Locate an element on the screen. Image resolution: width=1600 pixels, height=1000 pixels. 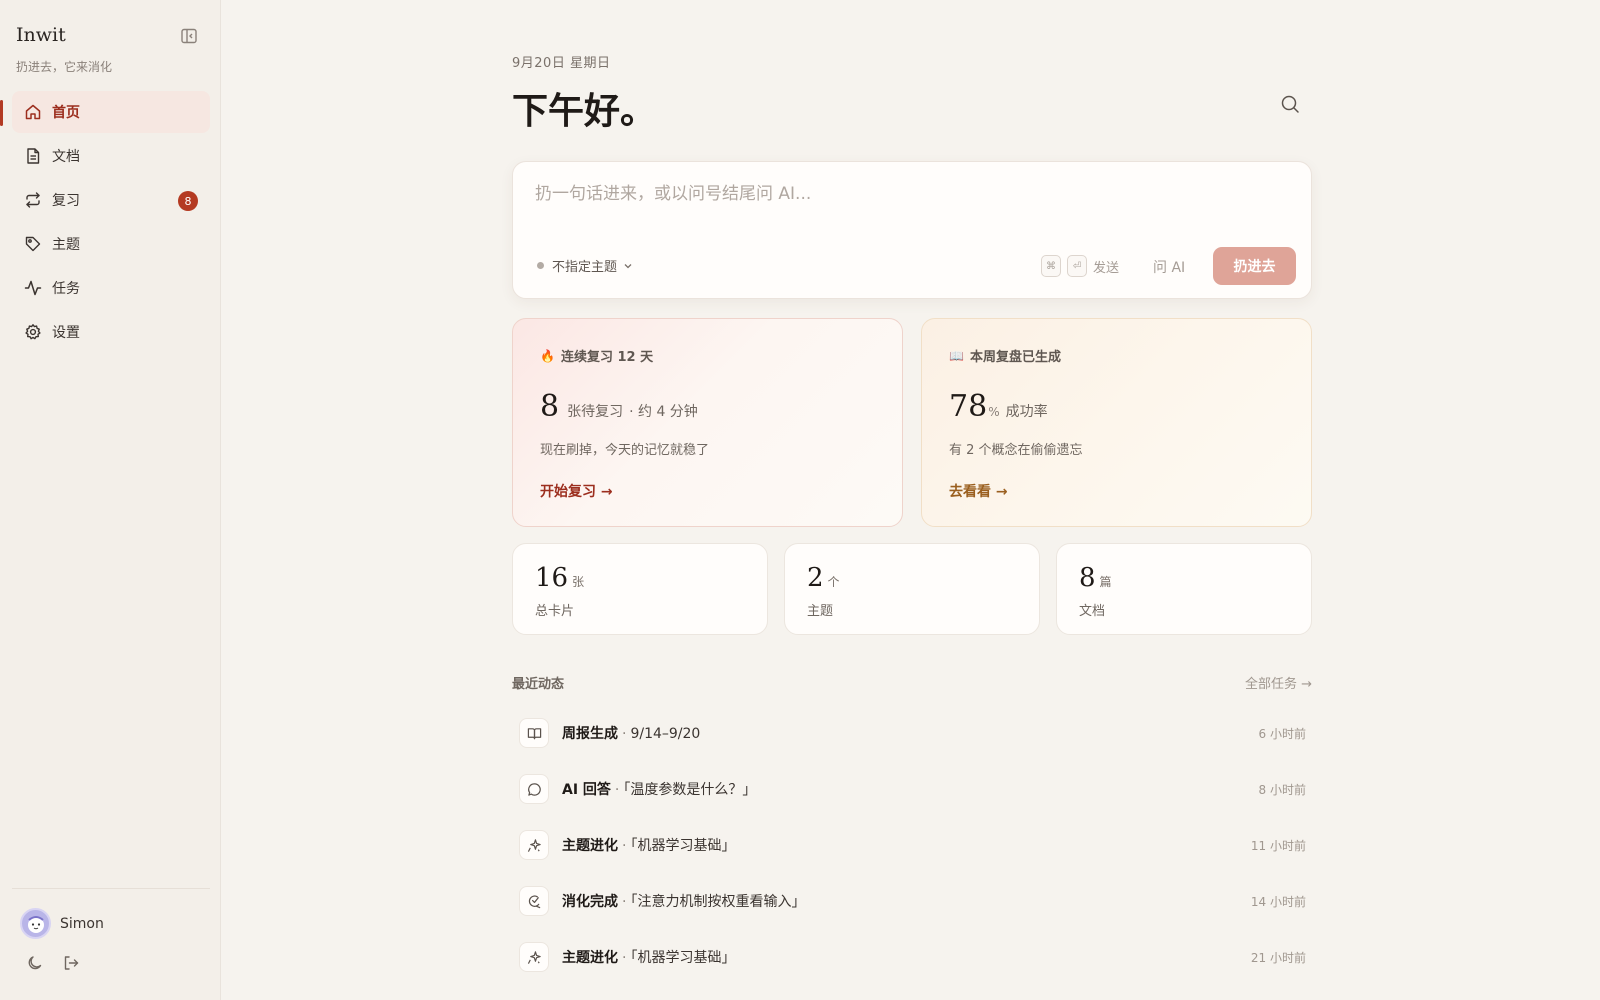
activity-text: 消化完成 · 「注意力机制按权重看输入」 is located at coordinates (683, 901).